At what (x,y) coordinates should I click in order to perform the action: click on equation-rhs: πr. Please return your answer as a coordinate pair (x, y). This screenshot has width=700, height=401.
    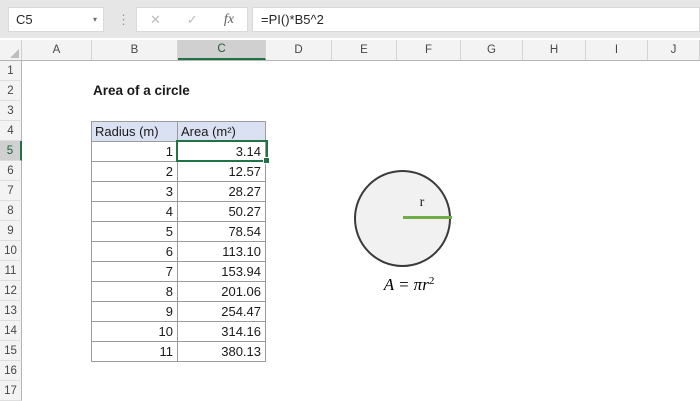
    Looking at the image, I should click on (421, 284).